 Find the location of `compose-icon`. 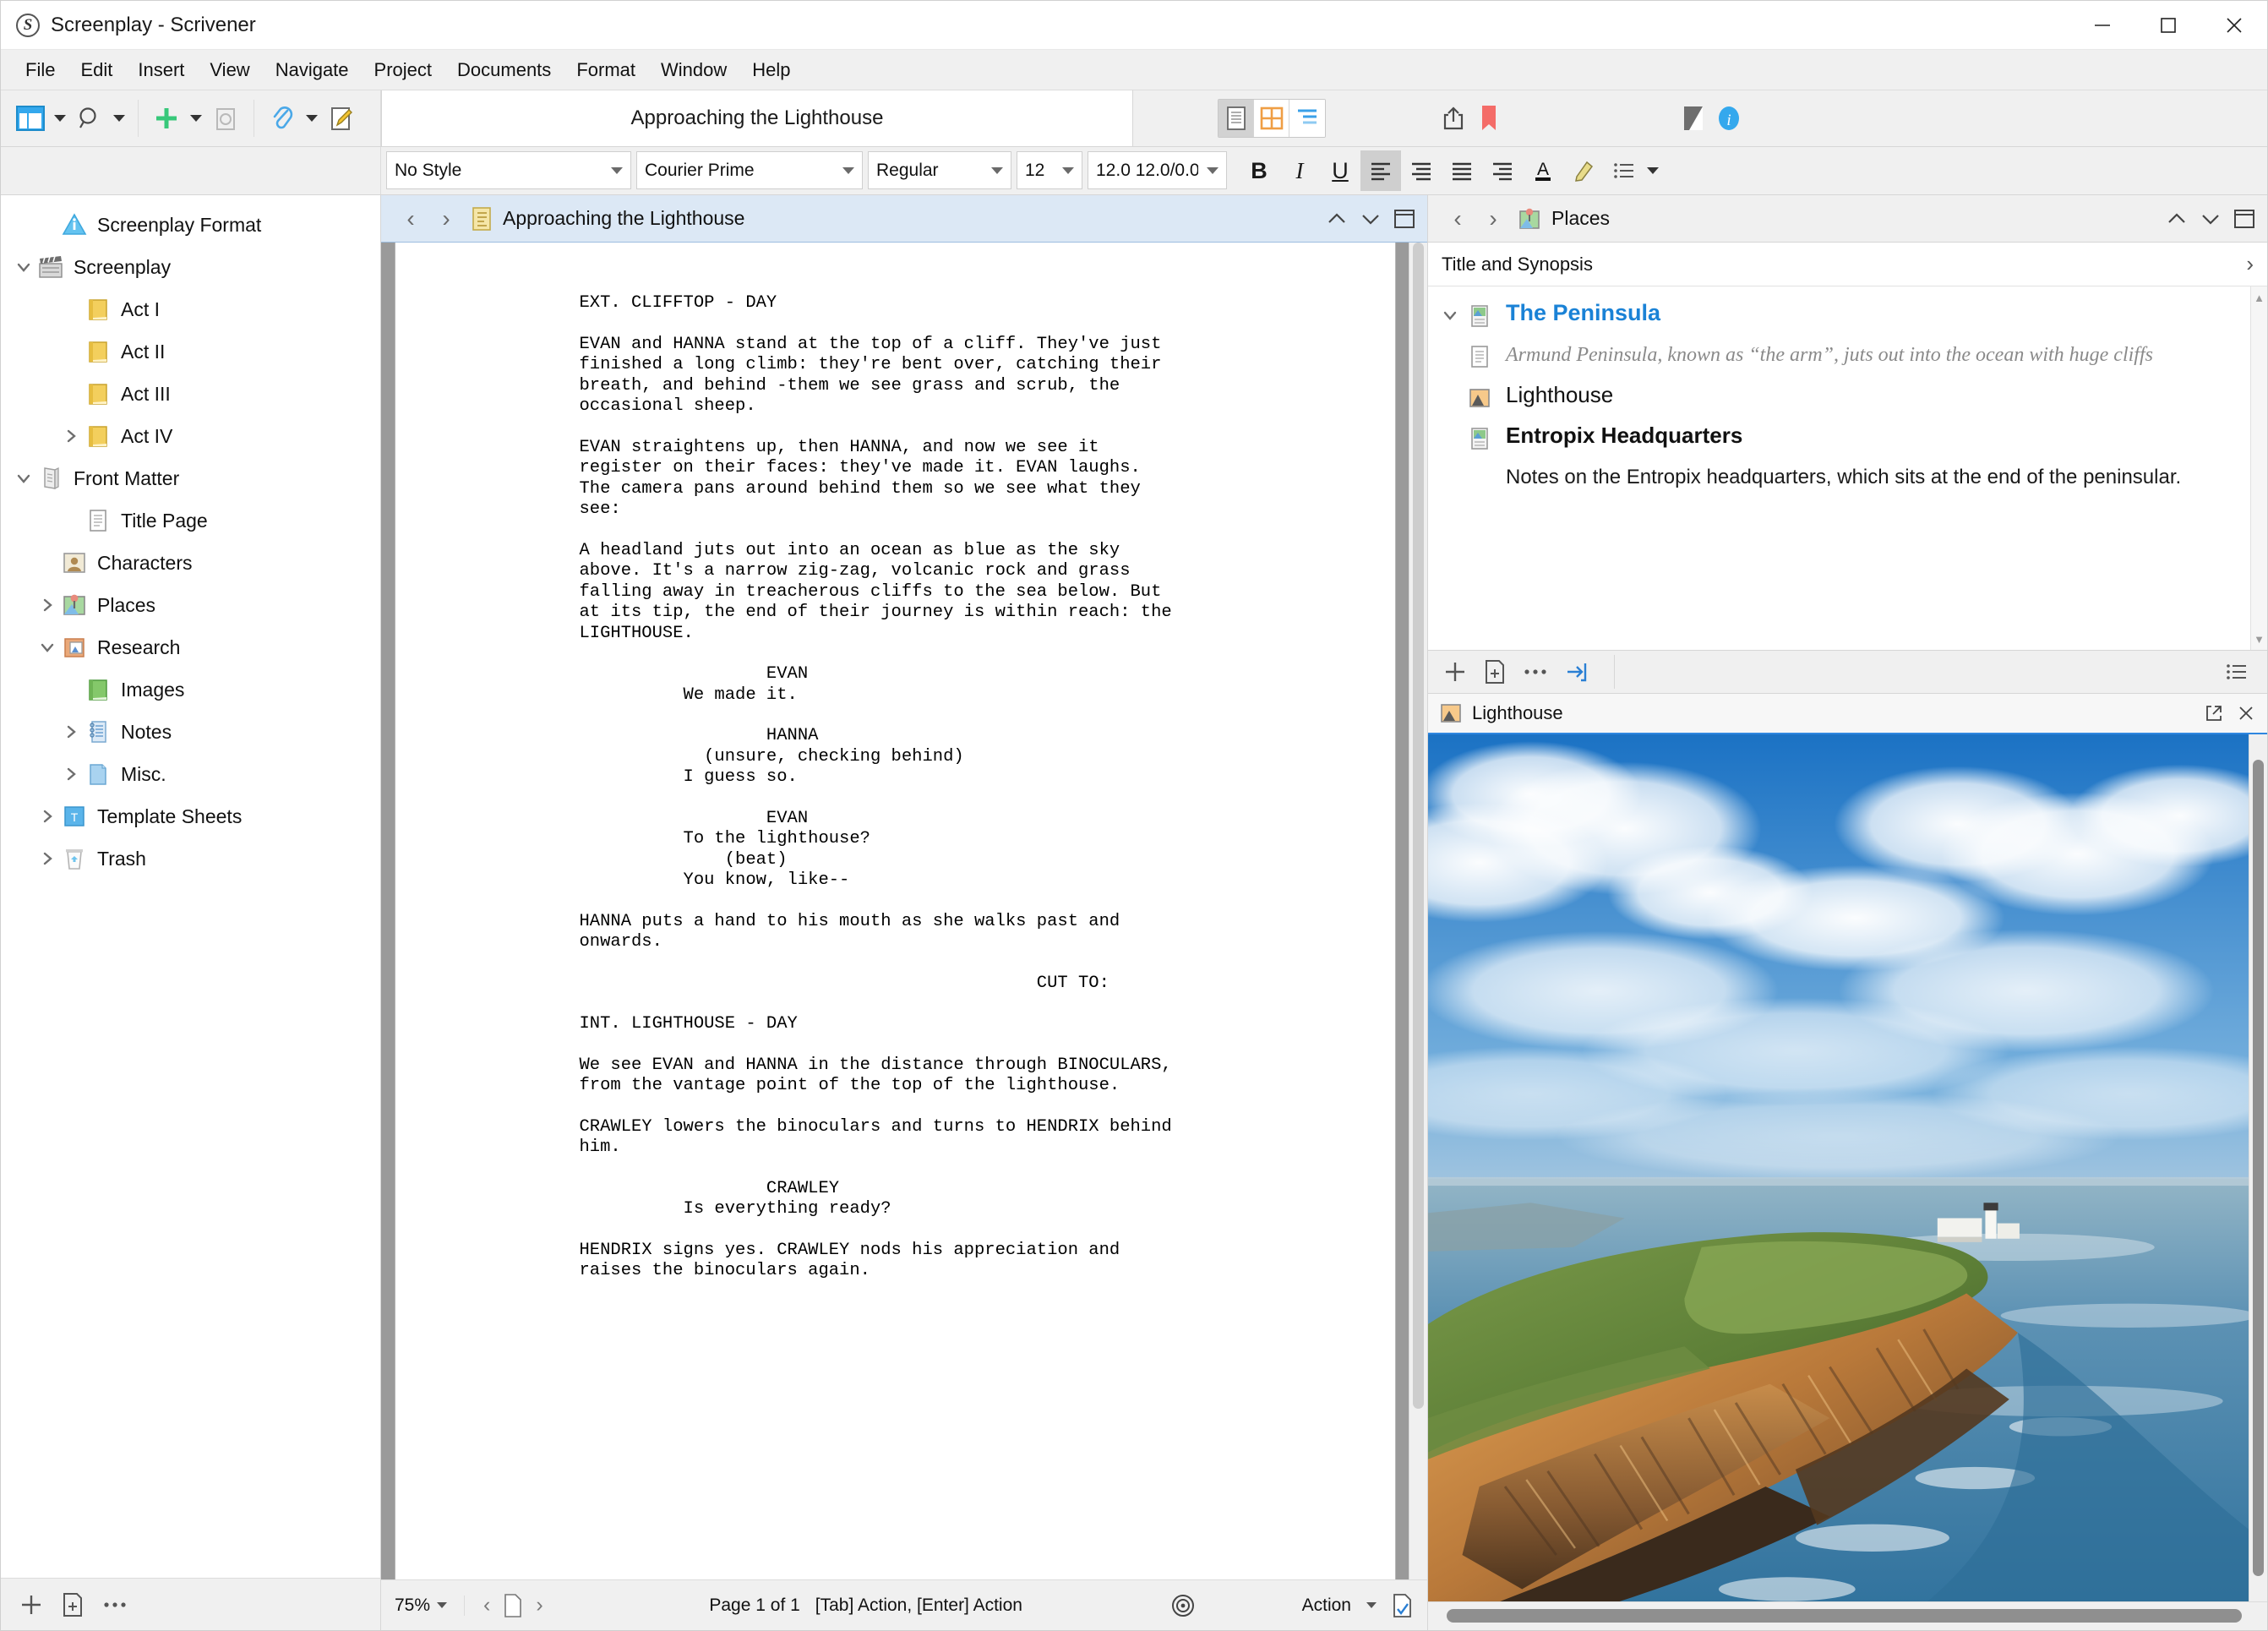

compose-icon is located at coordinates (341, 119).